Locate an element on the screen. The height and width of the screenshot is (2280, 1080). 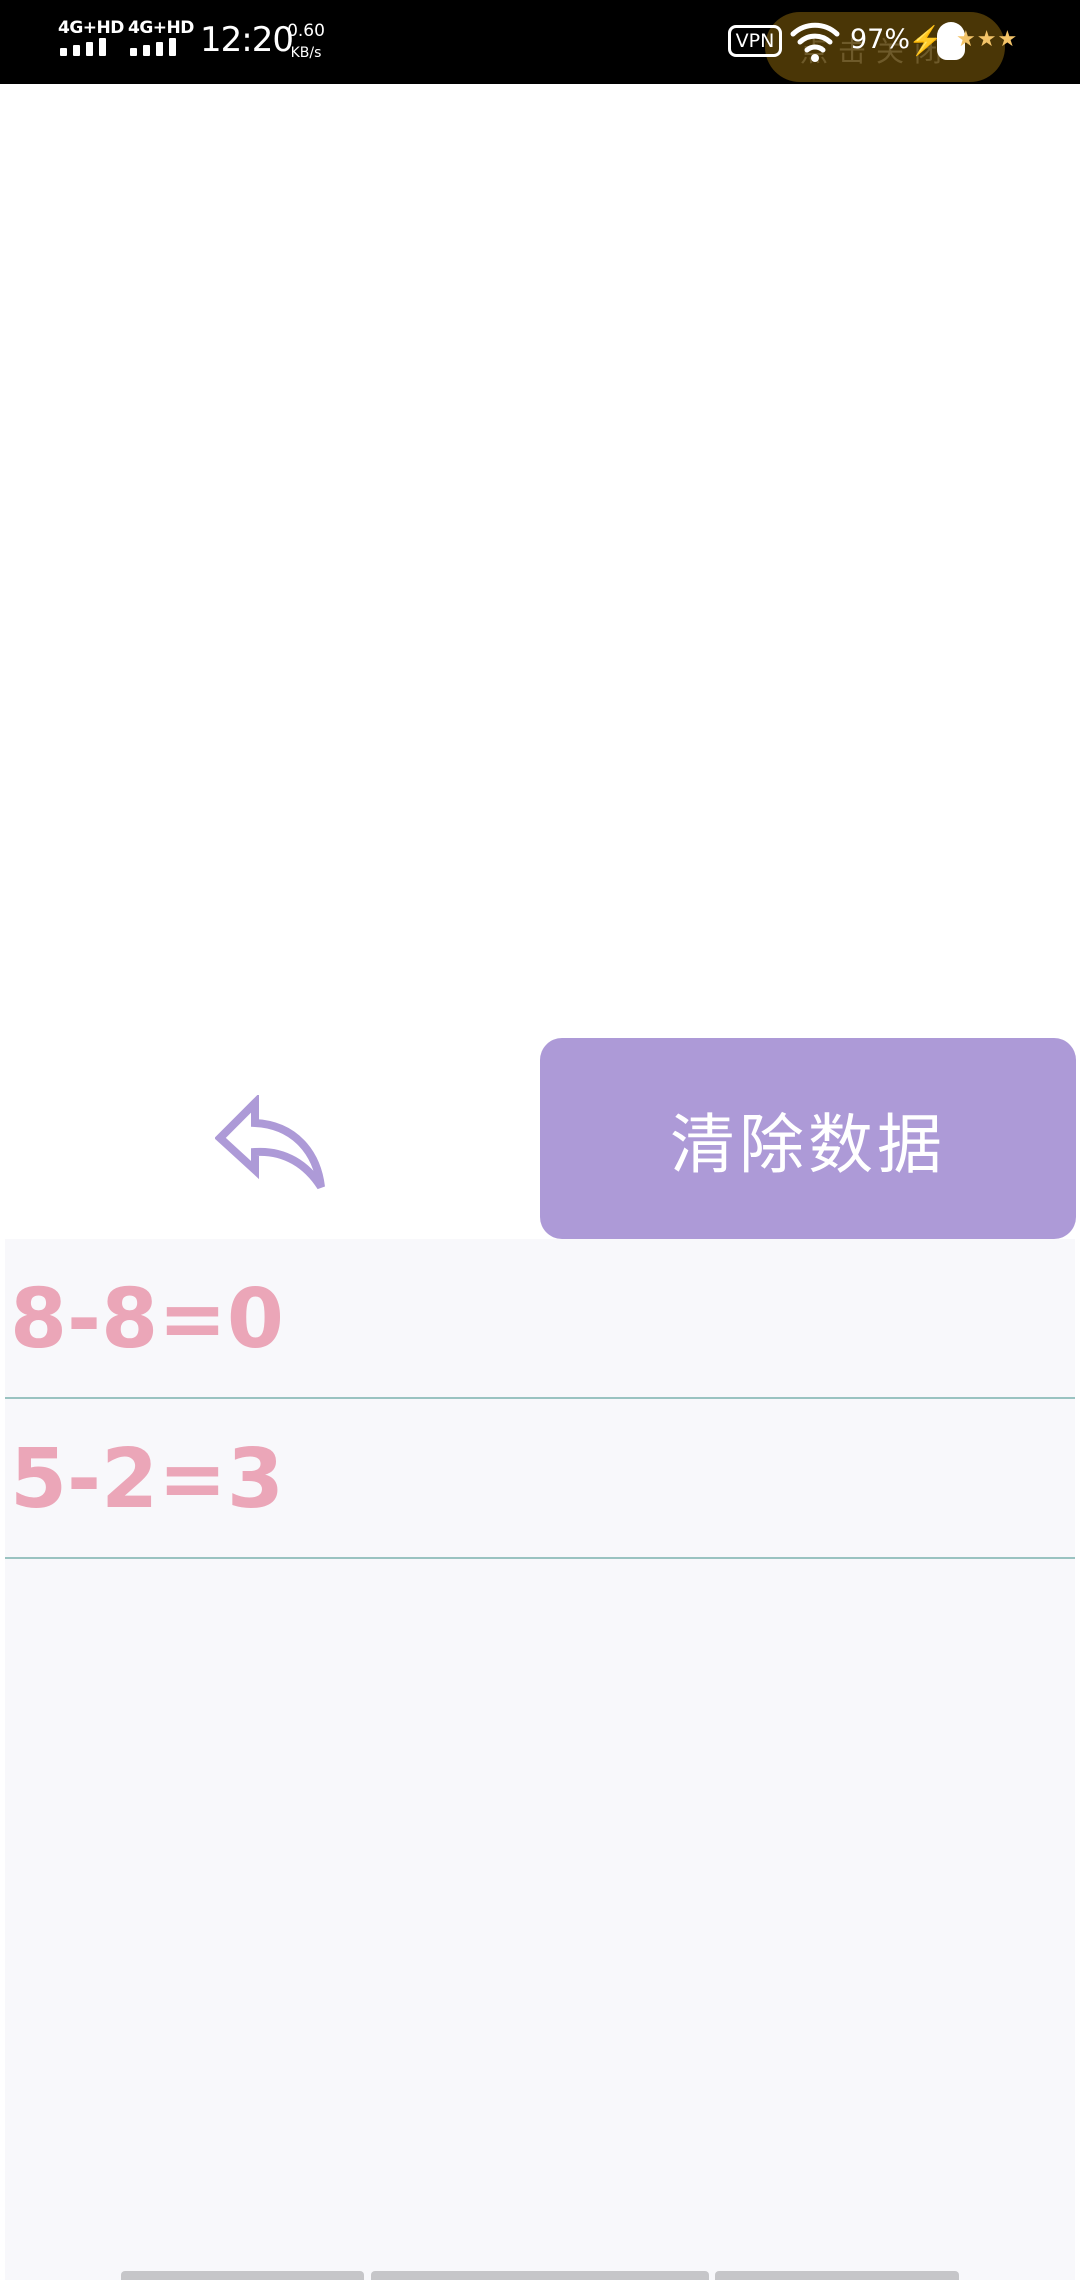
stars-icon: ★★★ is located at coordinates (987, 38).